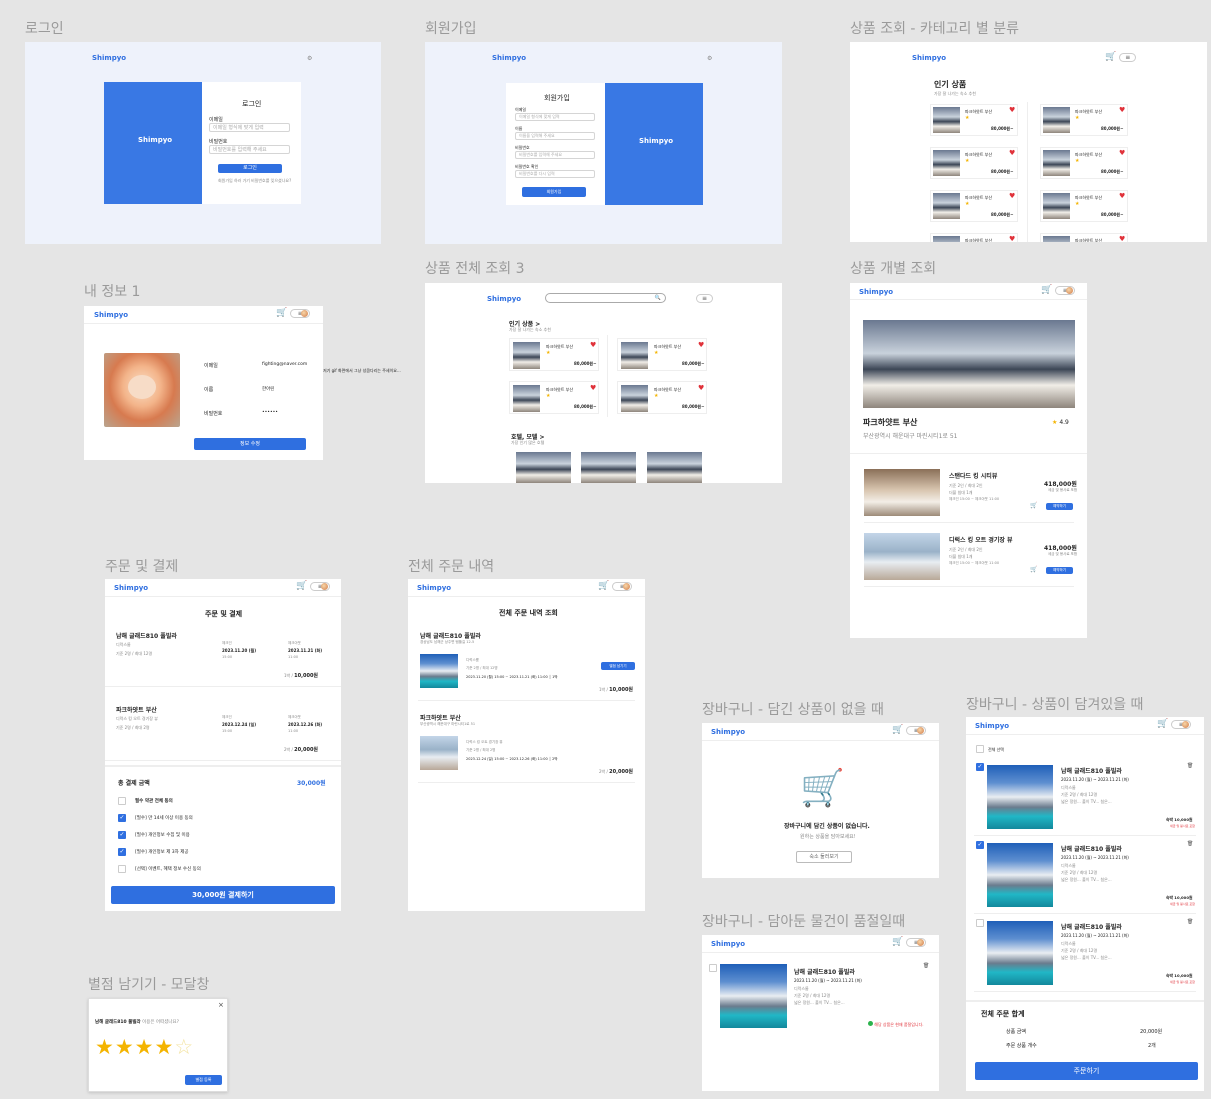 The width and height of the screenshot is (1211, 1099). What do you see at coordinates (203, 1080) in the screenshot?
I see `submit-rating-button: 별점 등록` at bounding box center [203, 1080].